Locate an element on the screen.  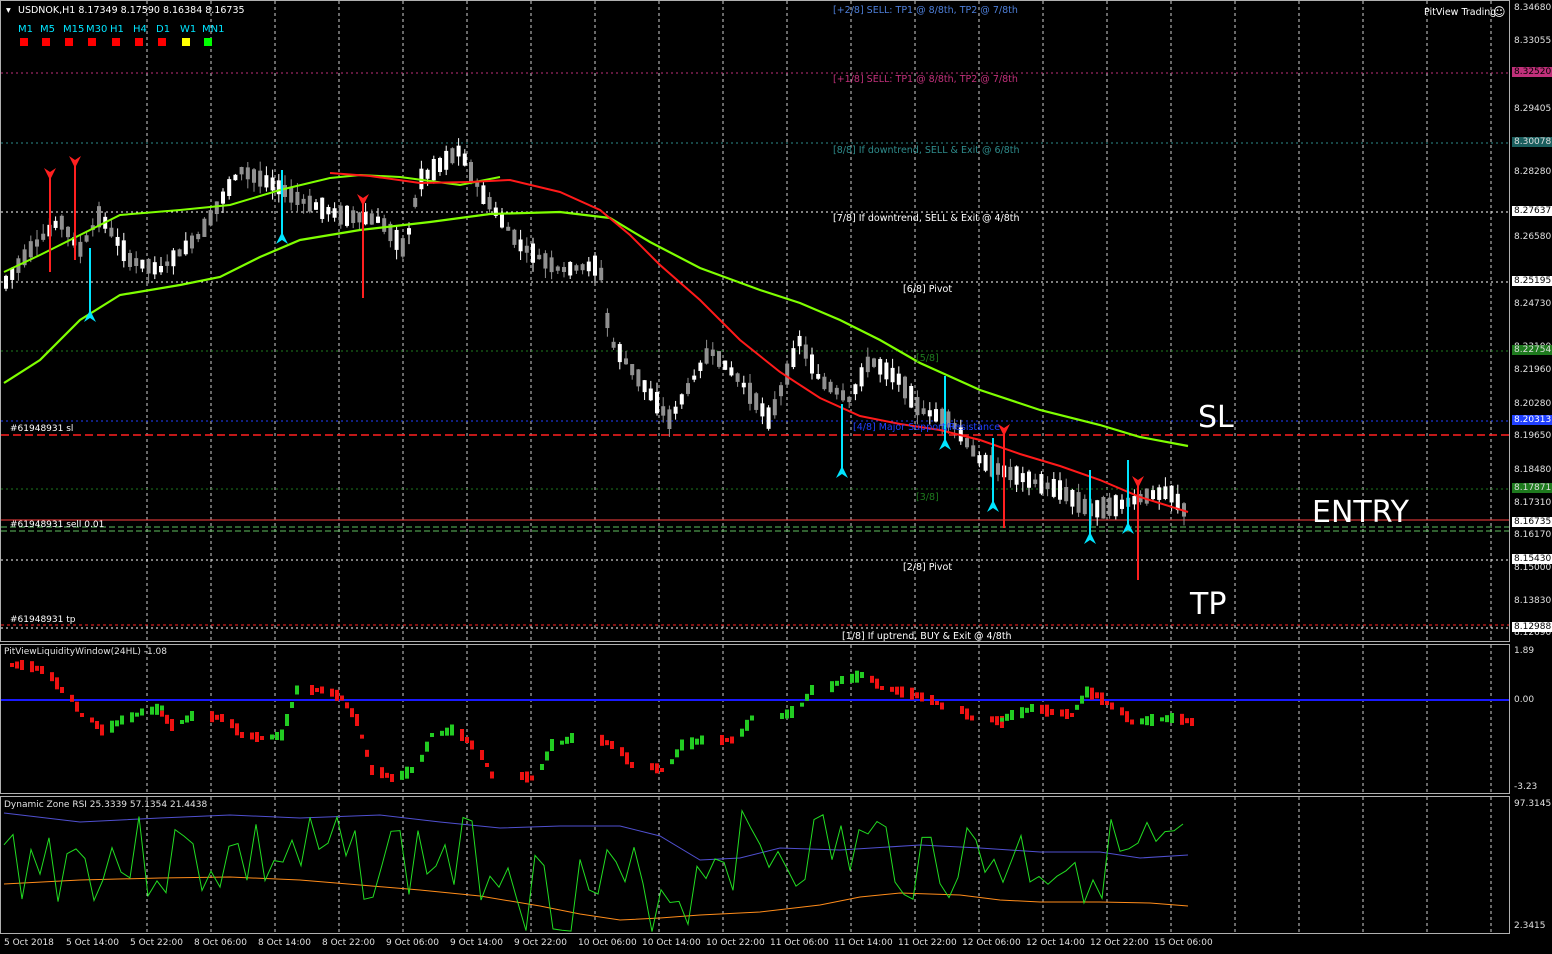
time-tick: 10 Oct 14:00 is located at coordinates (671, 943).